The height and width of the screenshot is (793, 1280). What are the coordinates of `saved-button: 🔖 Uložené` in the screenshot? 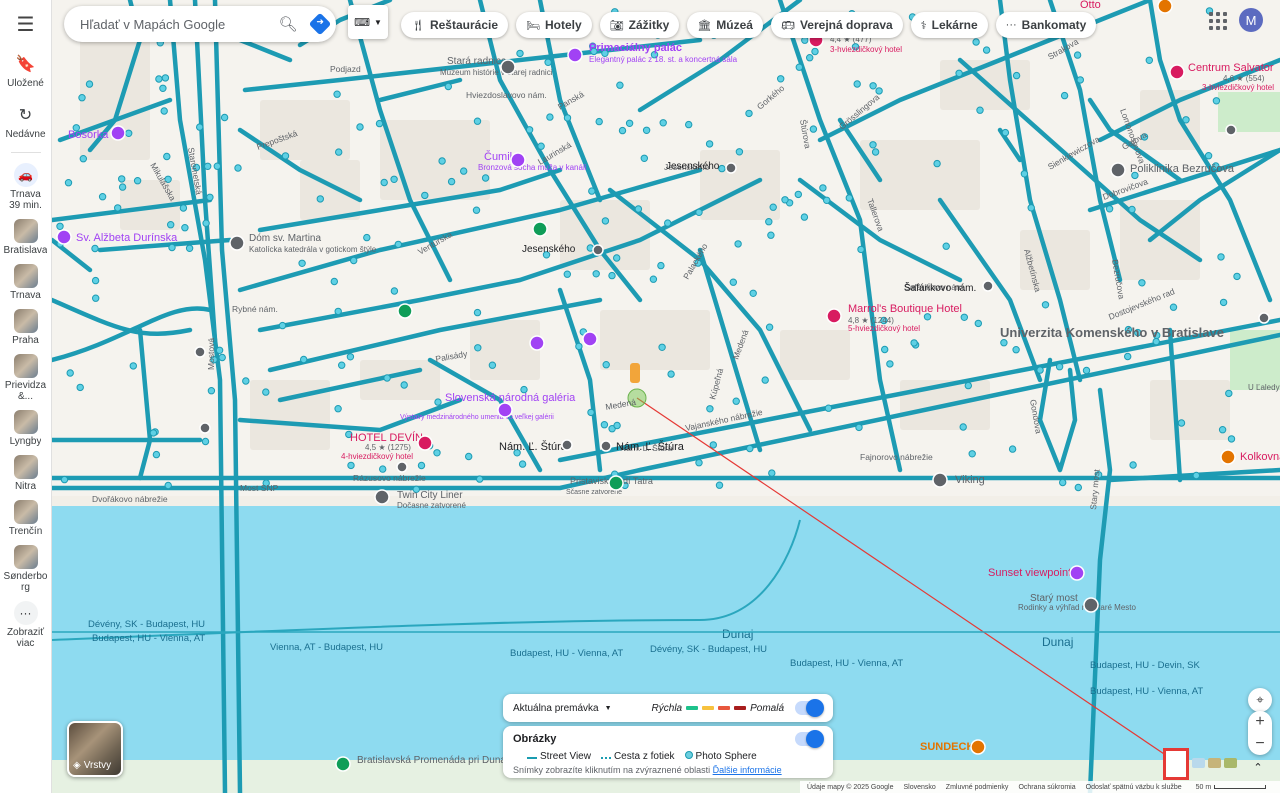 It's located at (26, 70).